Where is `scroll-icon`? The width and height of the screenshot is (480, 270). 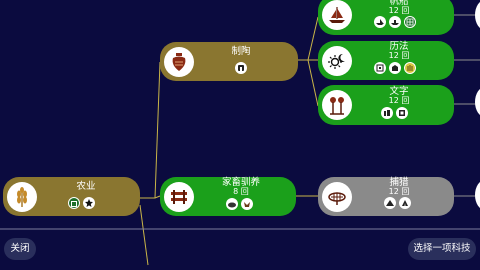 scroll-icon is located at coordinates (402, 113).